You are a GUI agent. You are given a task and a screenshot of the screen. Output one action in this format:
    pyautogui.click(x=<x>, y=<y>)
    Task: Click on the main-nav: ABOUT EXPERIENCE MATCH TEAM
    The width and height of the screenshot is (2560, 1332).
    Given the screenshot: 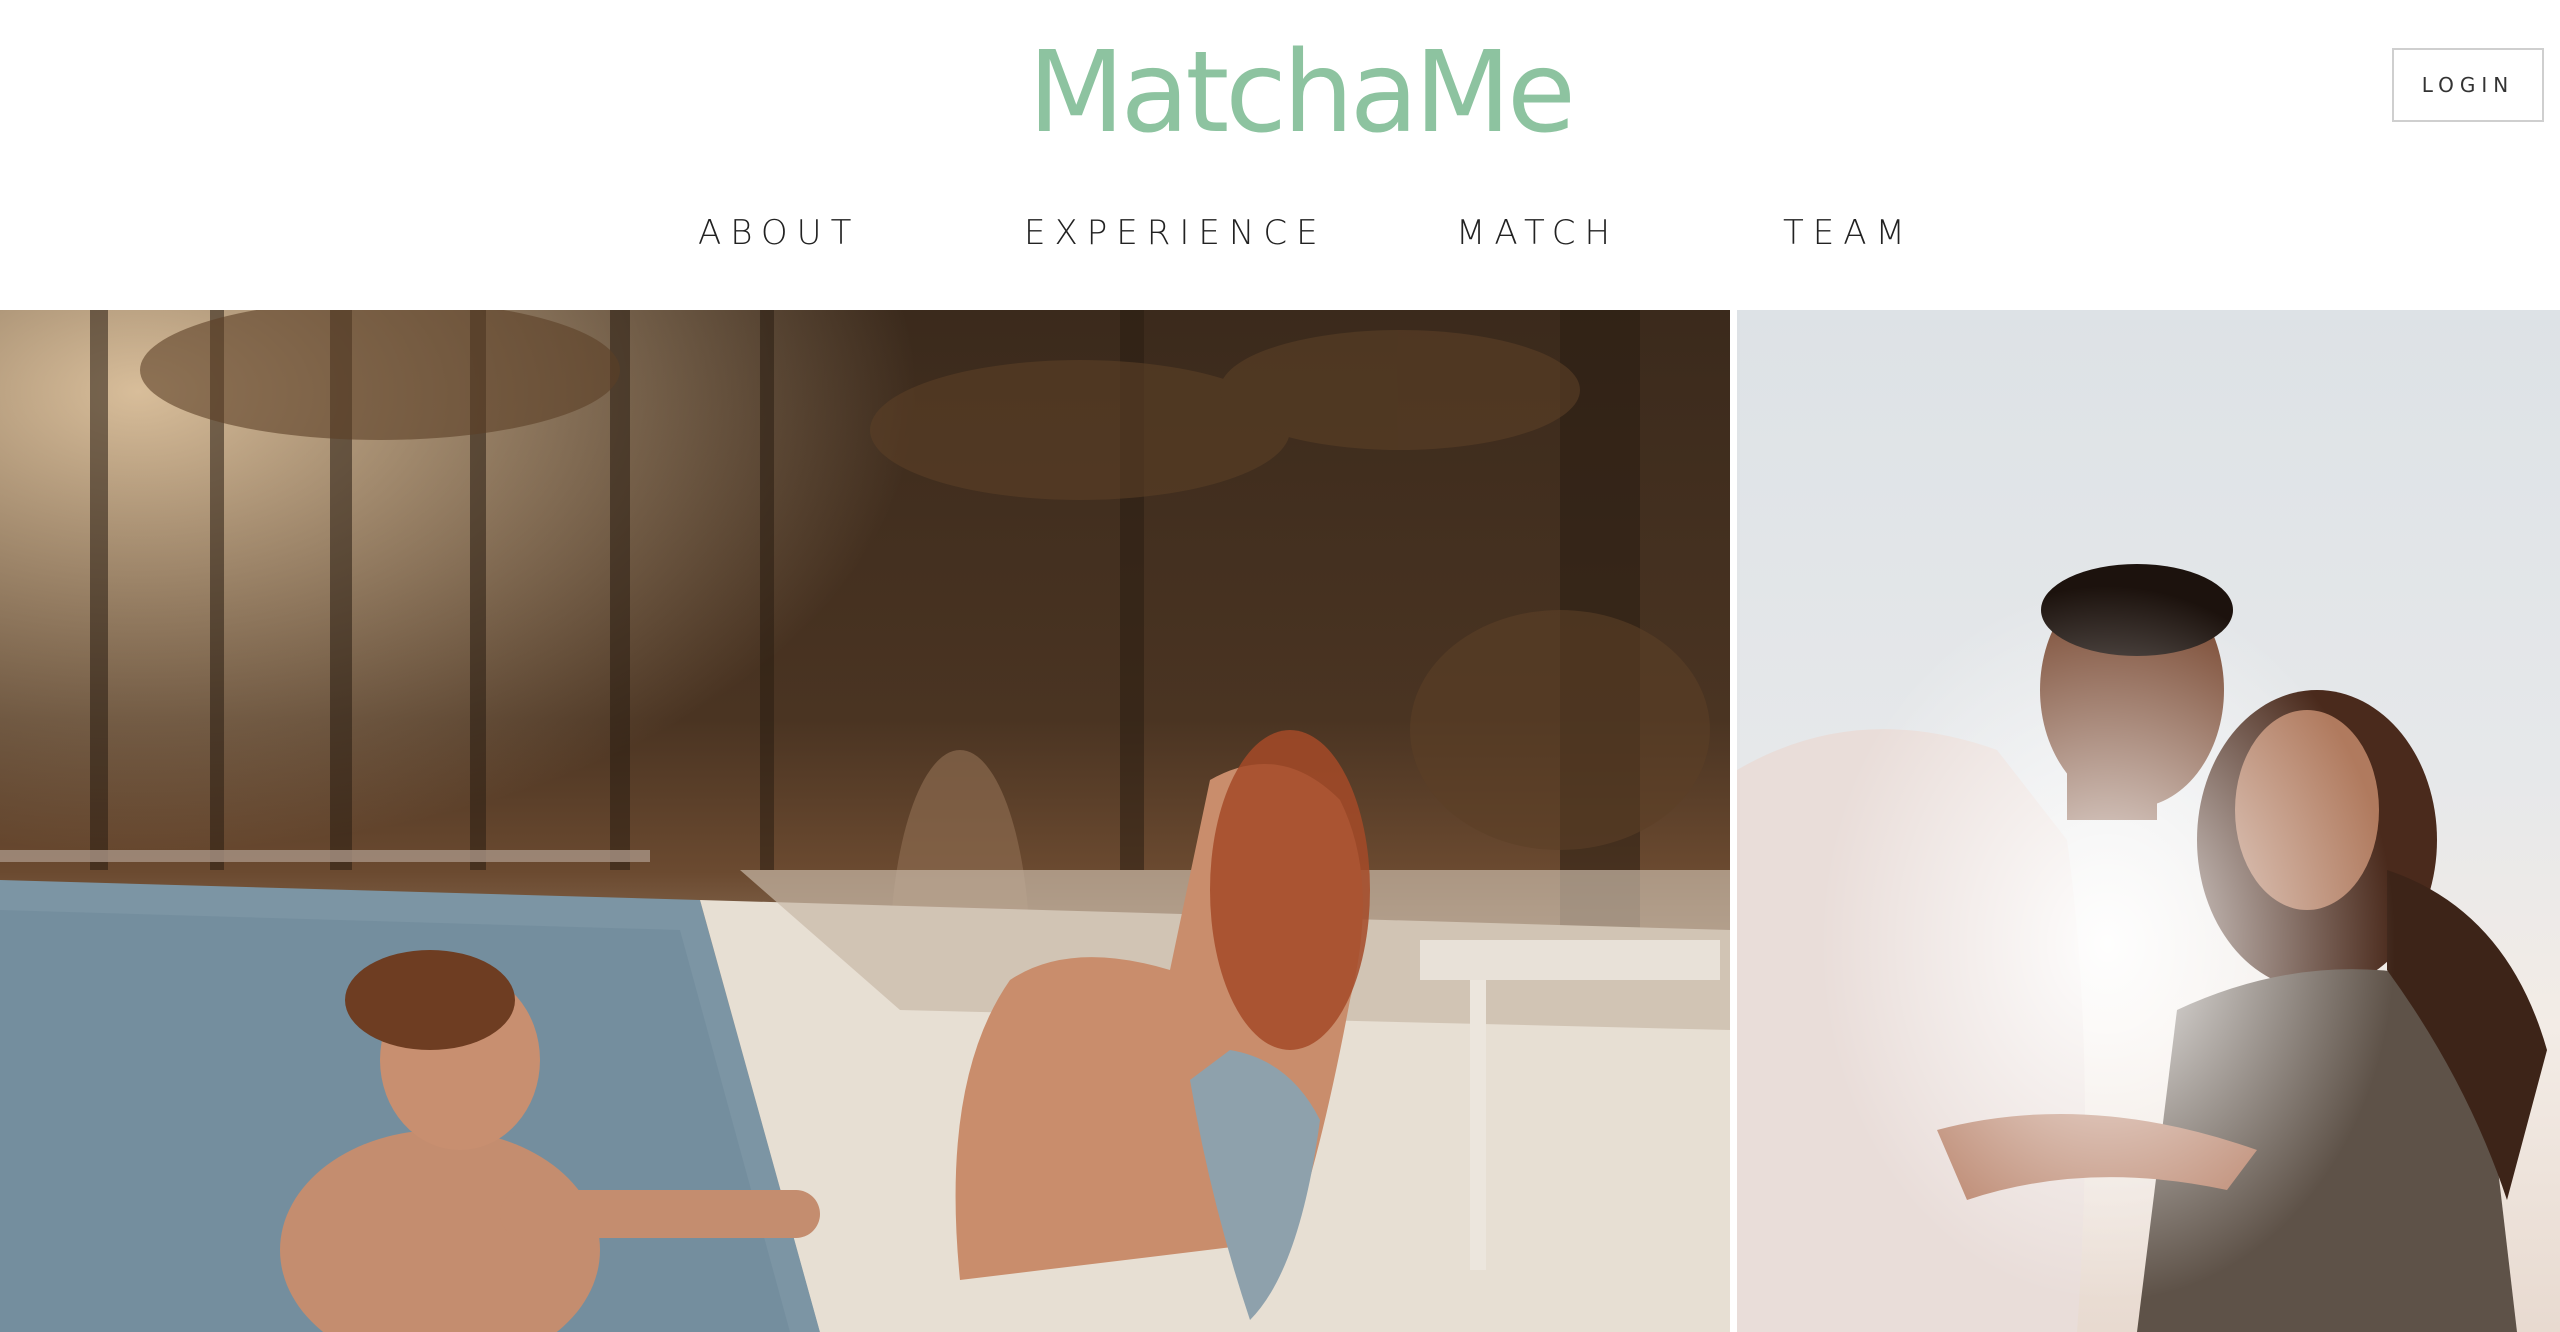 What is the action you would take?
    pyautogui.click(x=1280, y=233)
    